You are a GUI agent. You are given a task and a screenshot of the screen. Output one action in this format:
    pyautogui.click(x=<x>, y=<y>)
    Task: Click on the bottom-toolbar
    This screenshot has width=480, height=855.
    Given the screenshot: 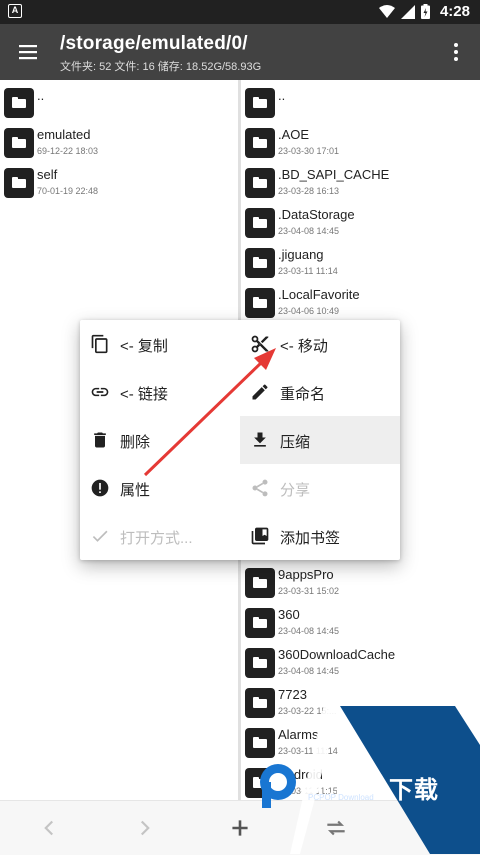 What is the action you would take?
    pyautogui.click(x=240, y=827)
    